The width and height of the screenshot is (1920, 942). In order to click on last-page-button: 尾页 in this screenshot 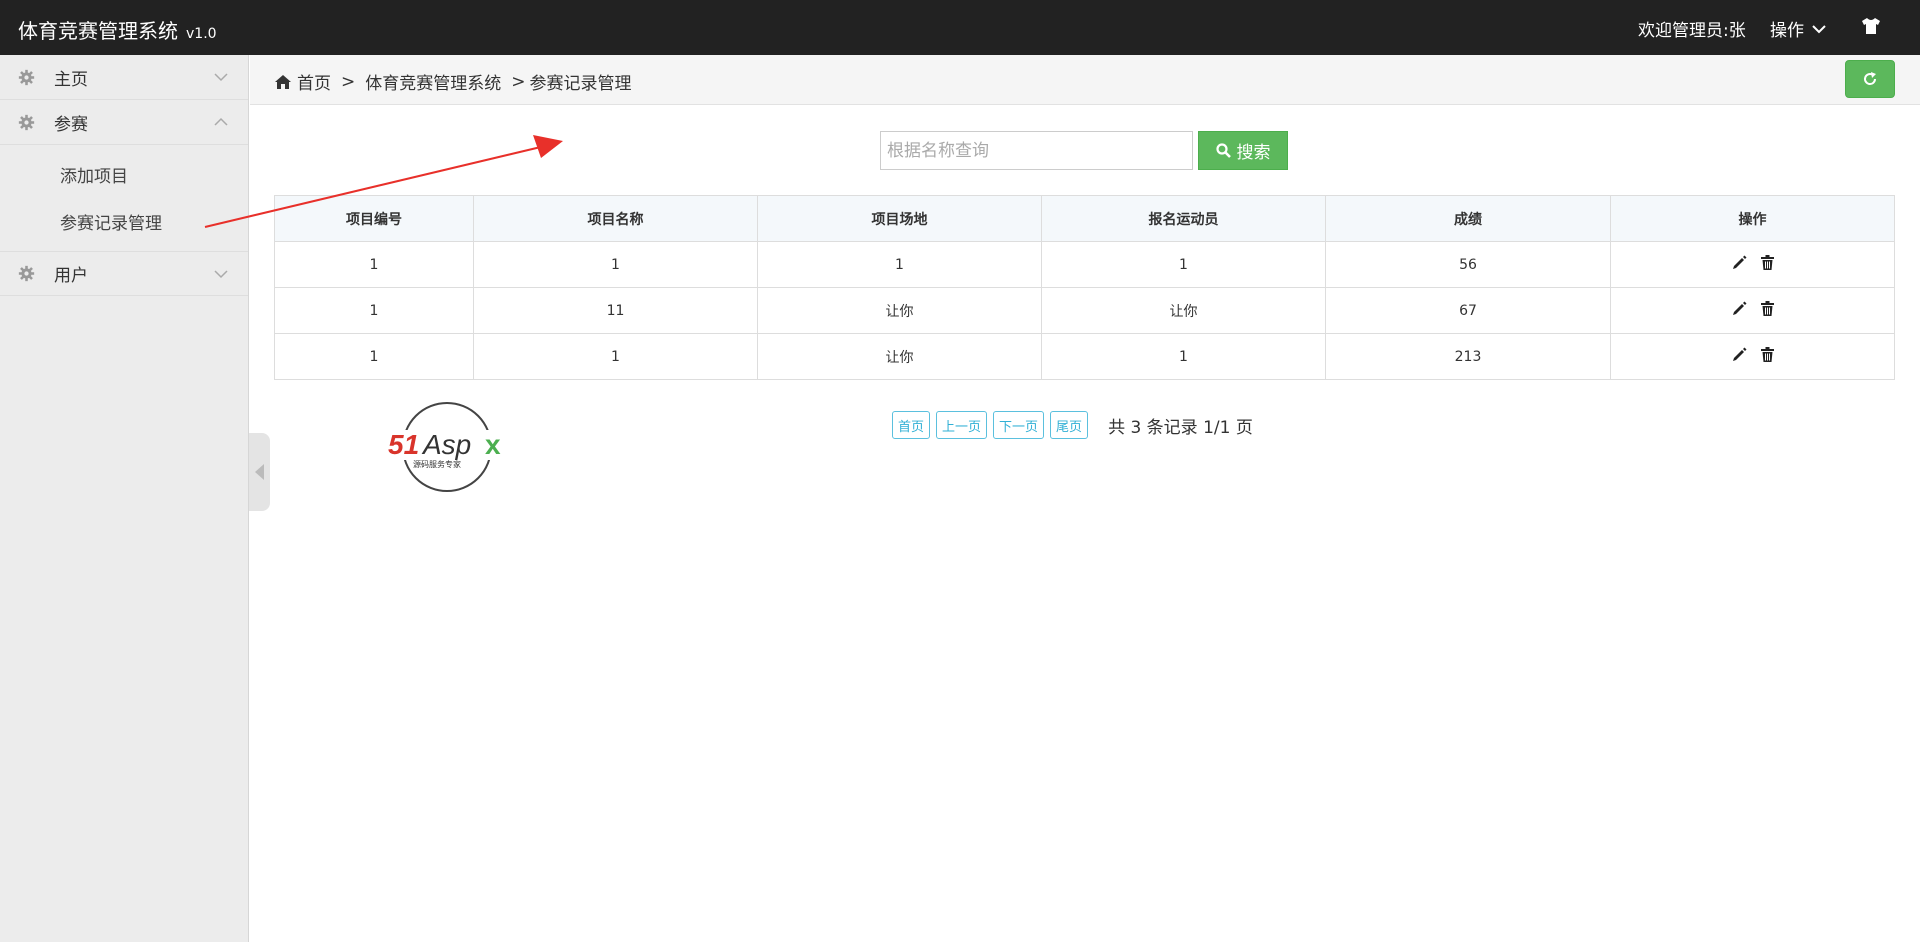, I will do `click(1069, 425)`.